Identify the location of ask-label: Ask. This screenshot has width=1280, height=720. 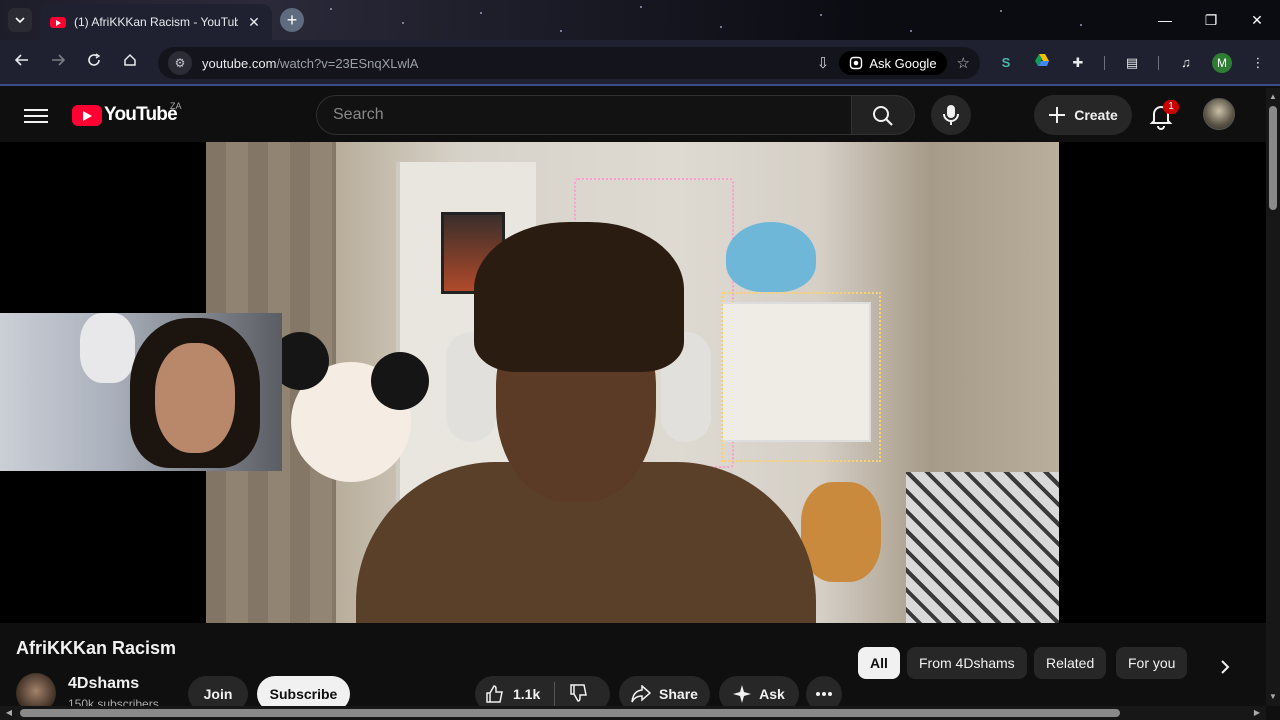
(772, 694).